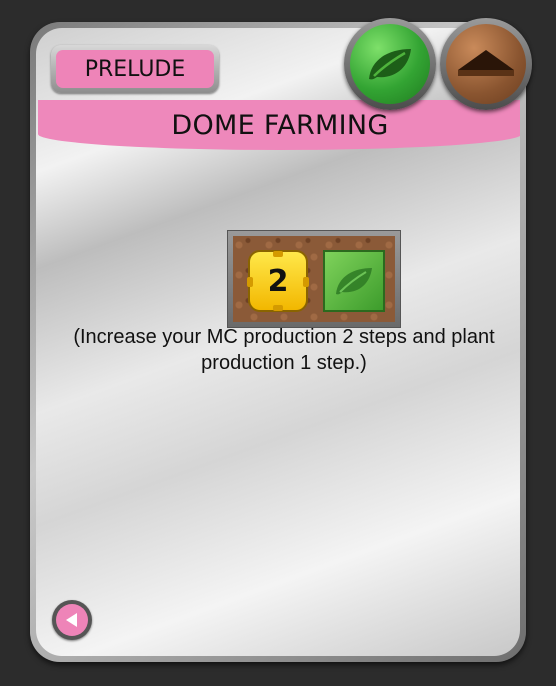  I want to click on plant-tag, so click(390, 64).